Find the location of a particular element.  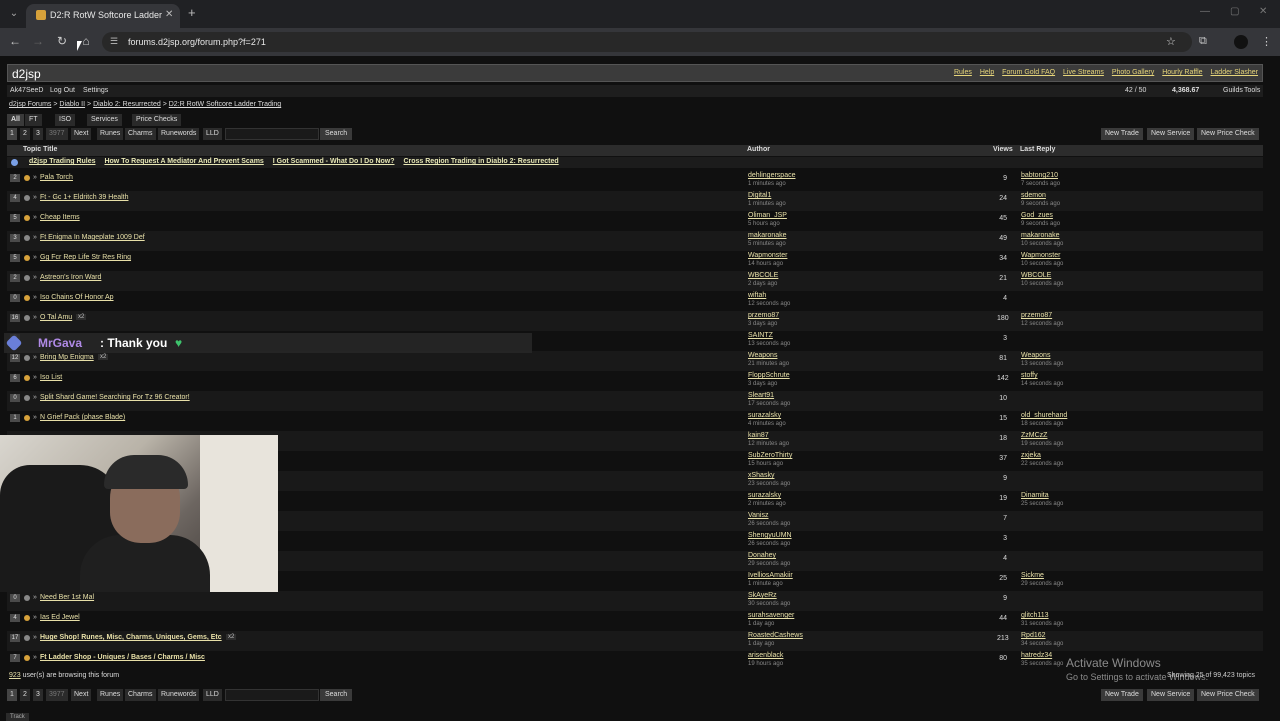

last-reply-link: makaronake is located at coordinates (1040, 235).